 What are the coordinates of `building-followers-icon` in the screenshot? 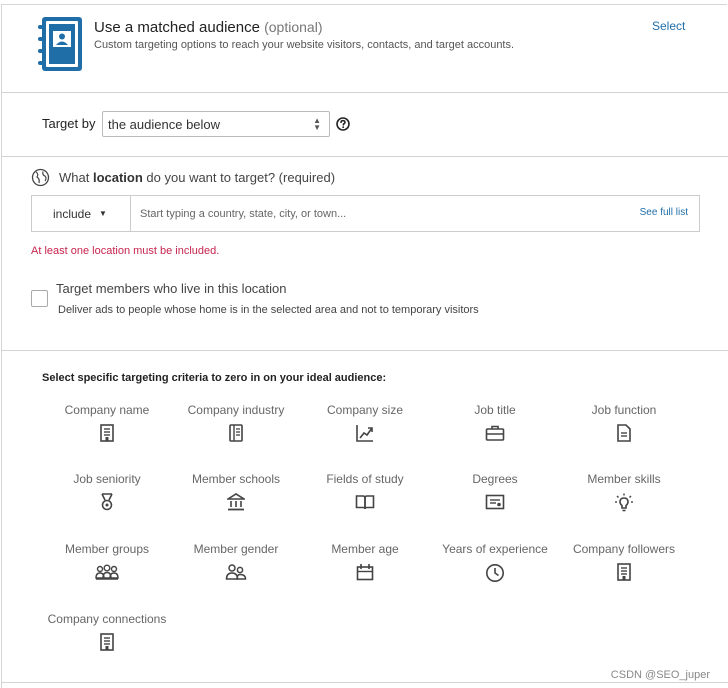 It's located at (624, 572).